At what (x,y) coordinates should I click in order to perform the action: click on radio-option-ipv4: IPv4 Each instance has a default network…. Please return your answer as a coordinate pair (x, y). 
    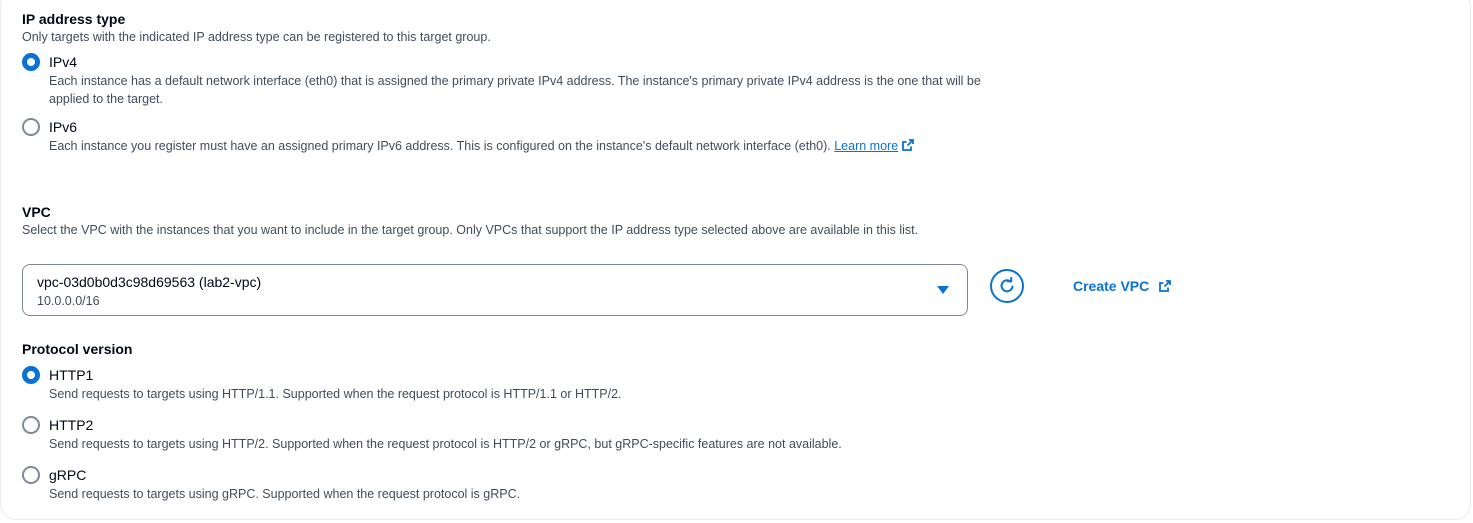
    Looking at the image, I should click on (502, 80).